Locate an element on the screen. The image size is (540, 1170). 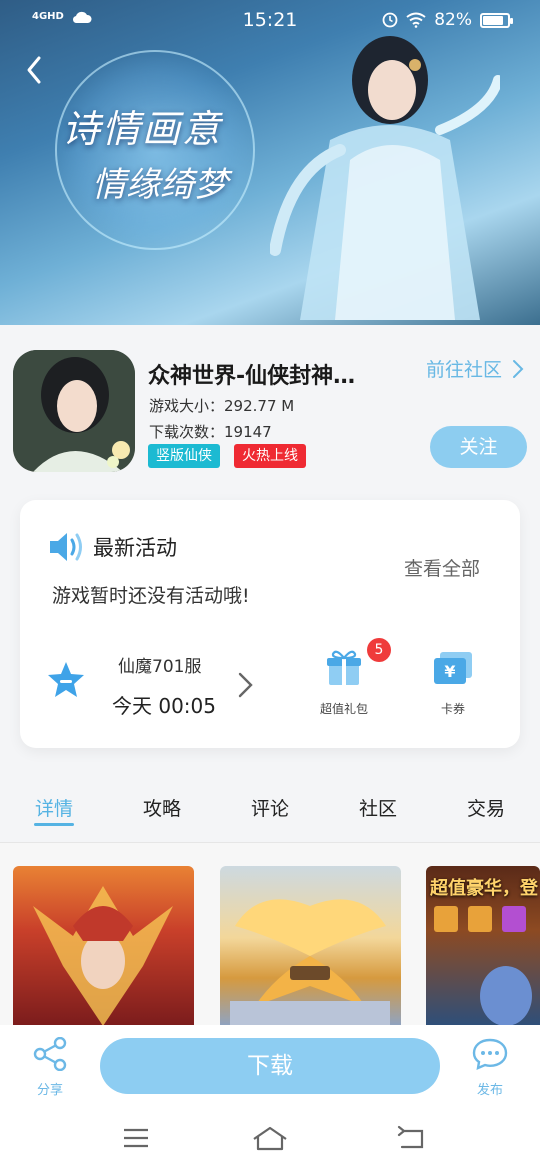
gift-count-badge: 5 is located at coordinates (379, 650).